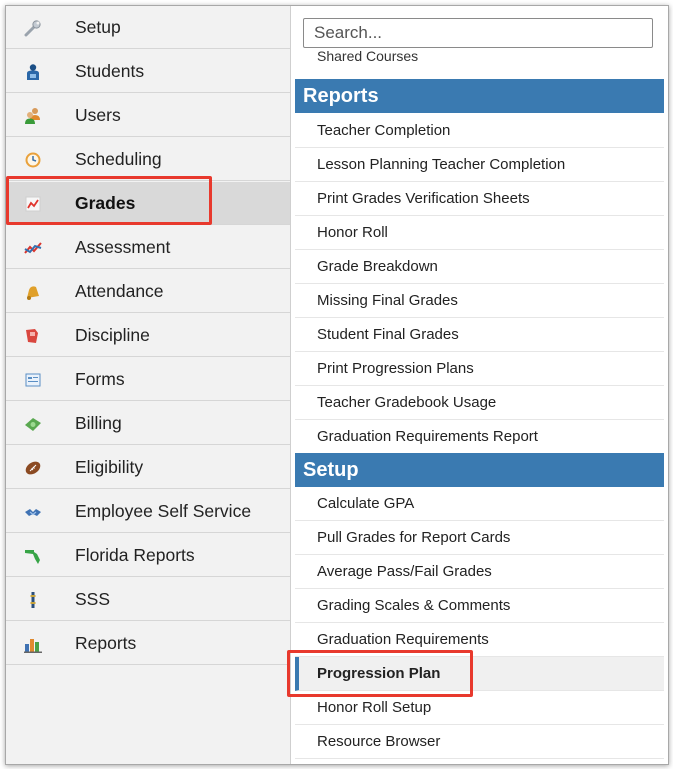 The height and width of the screenshot is (769, 673). Describe the element at coordinates (98, 423) in the screenshot. I see `sidebar-item-label: Billing` at that location.